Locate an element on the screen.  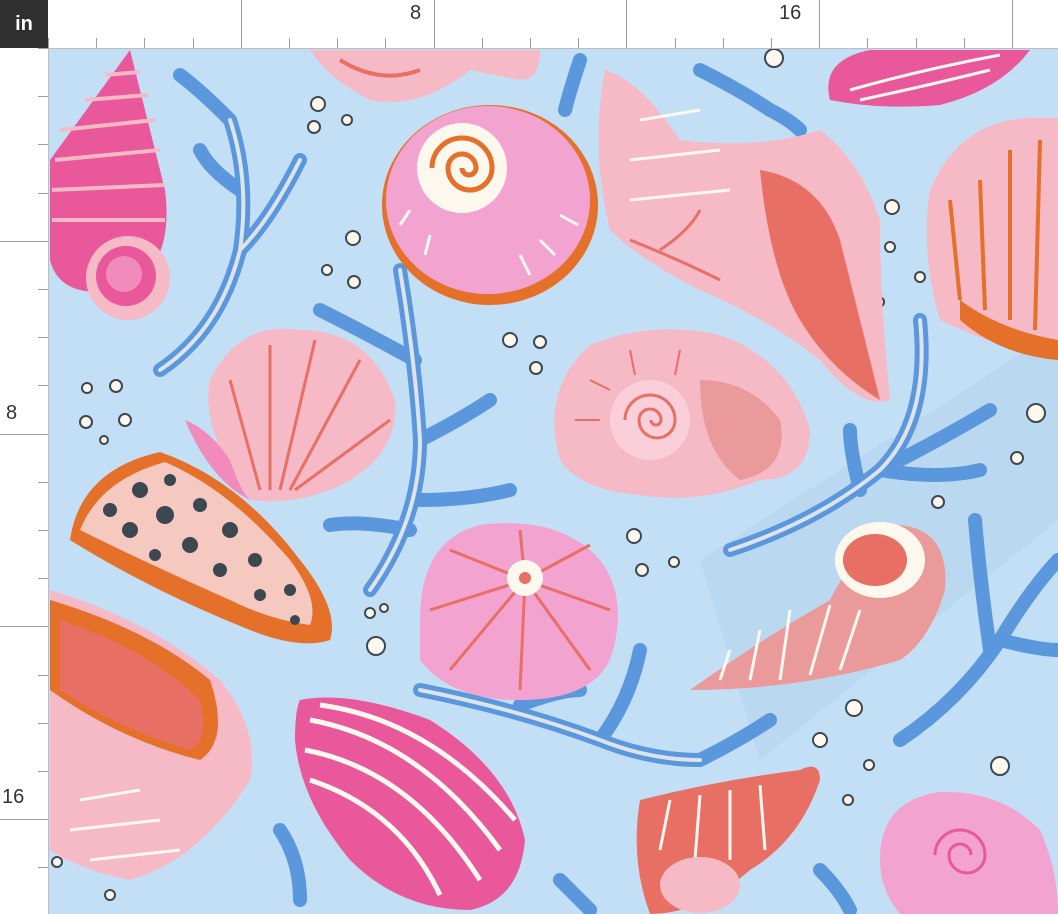
left-ruler-label-8: 8 is located at coordinates (12, 413).